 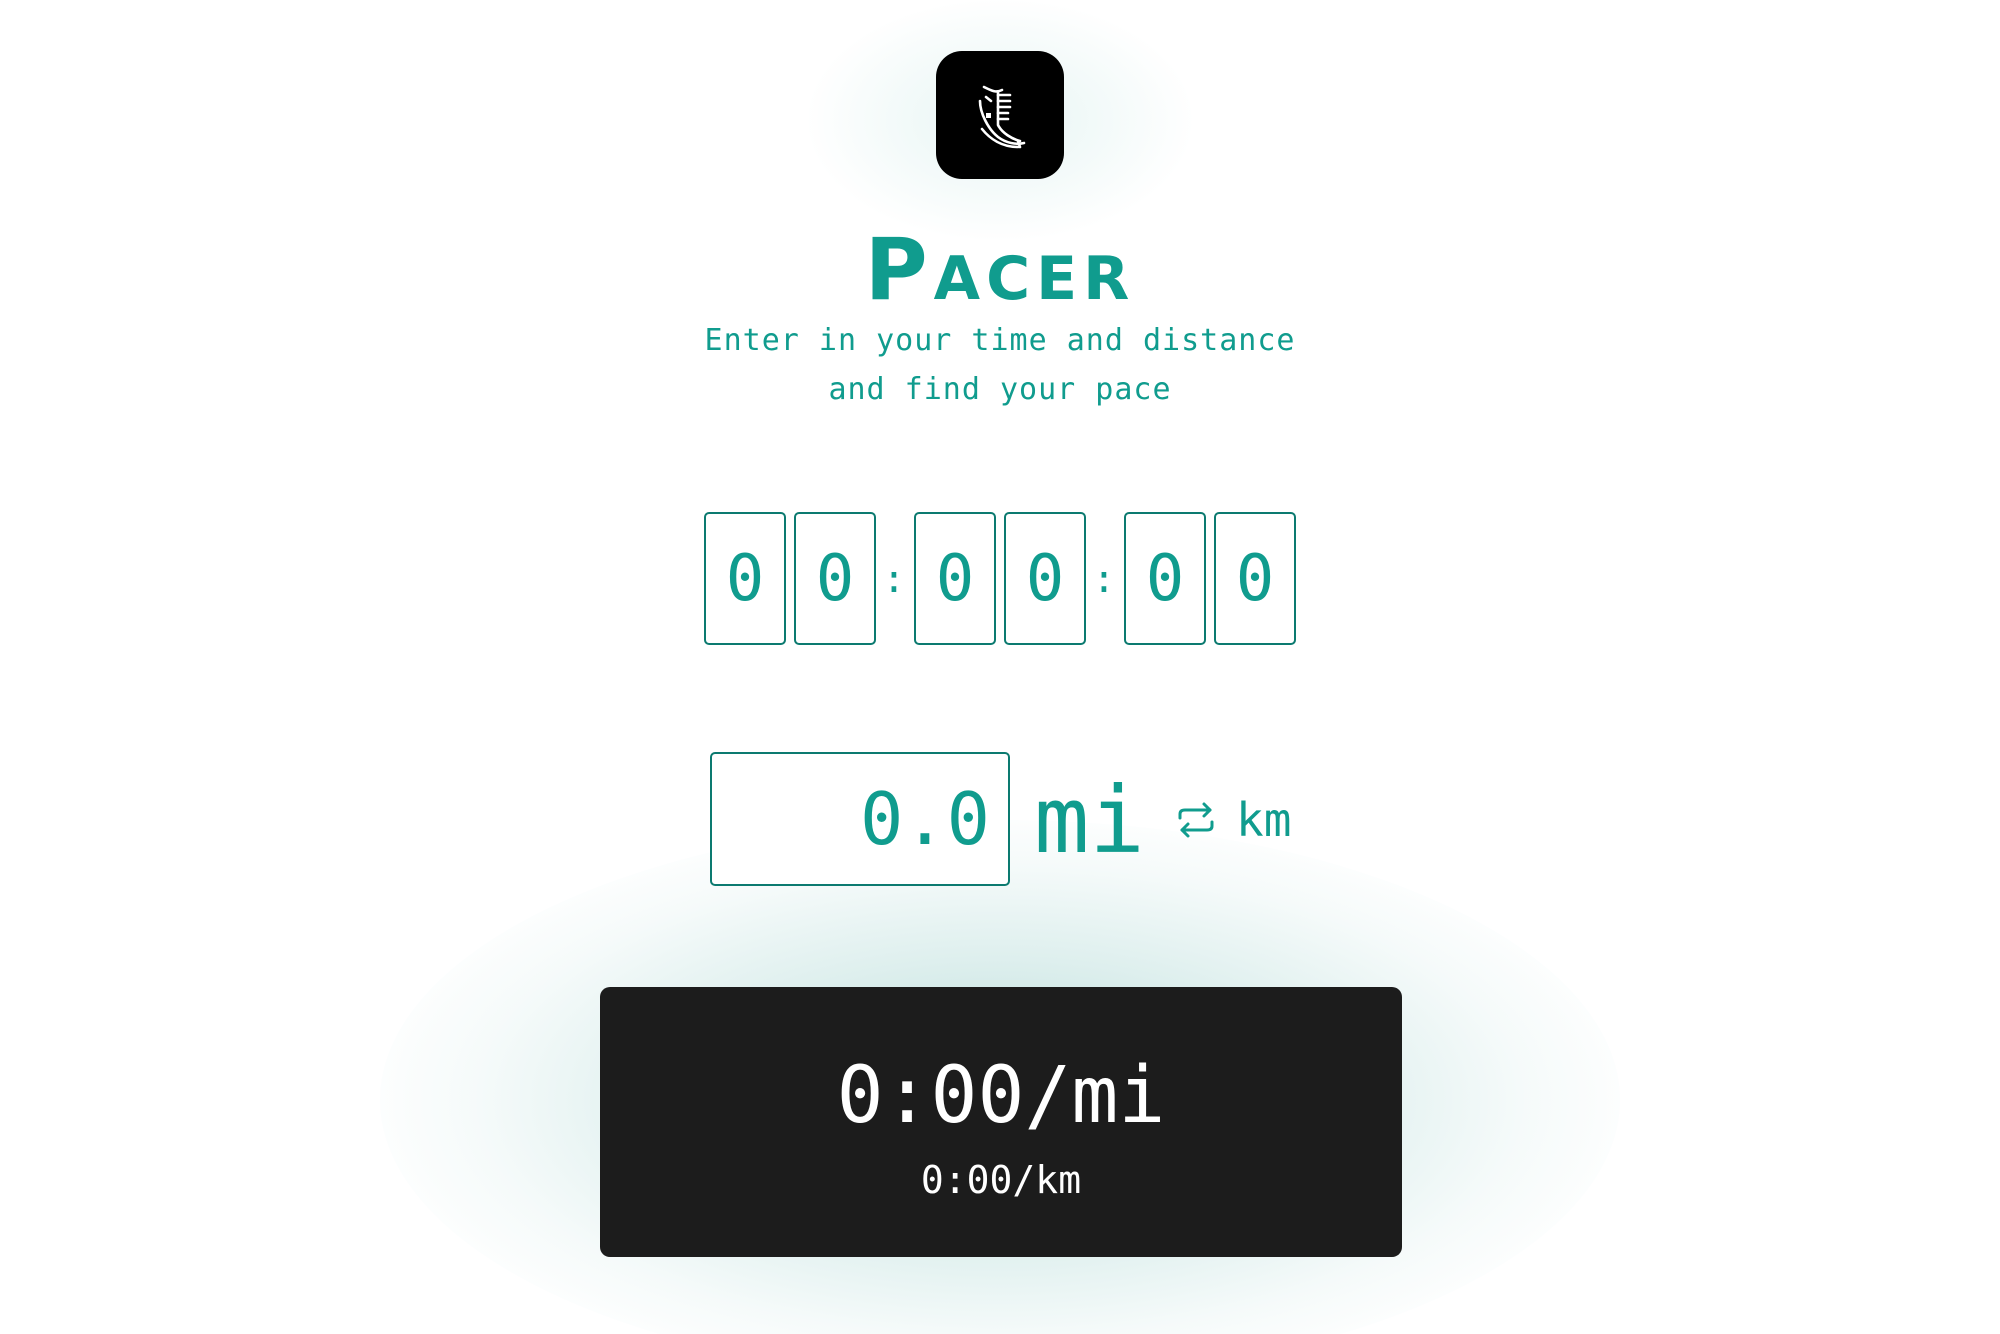 I want to click on alt-unit-toggle: km, so click(x=1263, y=820).